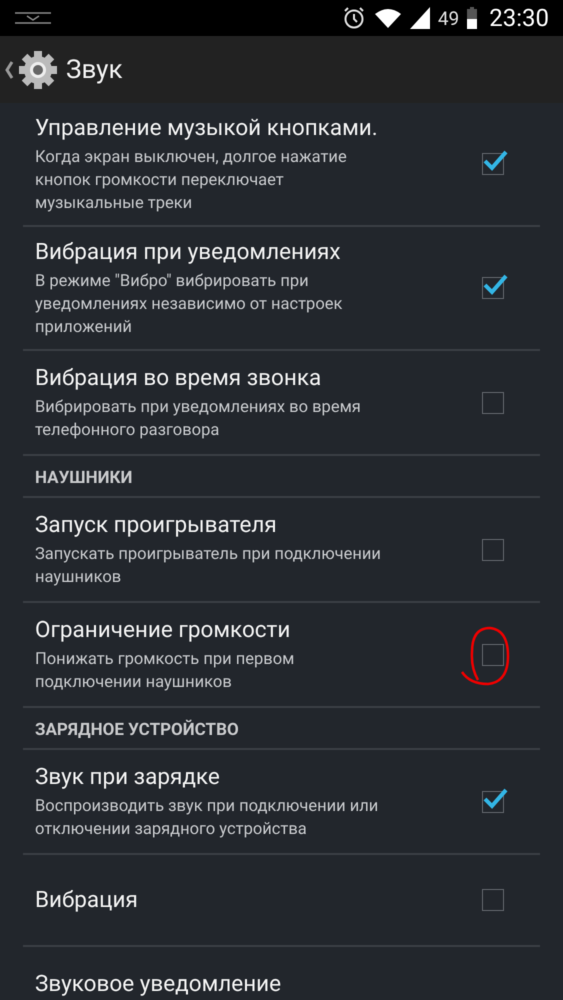 The height and width of the screenshot is (1000, 563). What do you see at coordinates (519, 18) in the screenshot?
I see `clock: 23:30` at bounding box center [519, 18].